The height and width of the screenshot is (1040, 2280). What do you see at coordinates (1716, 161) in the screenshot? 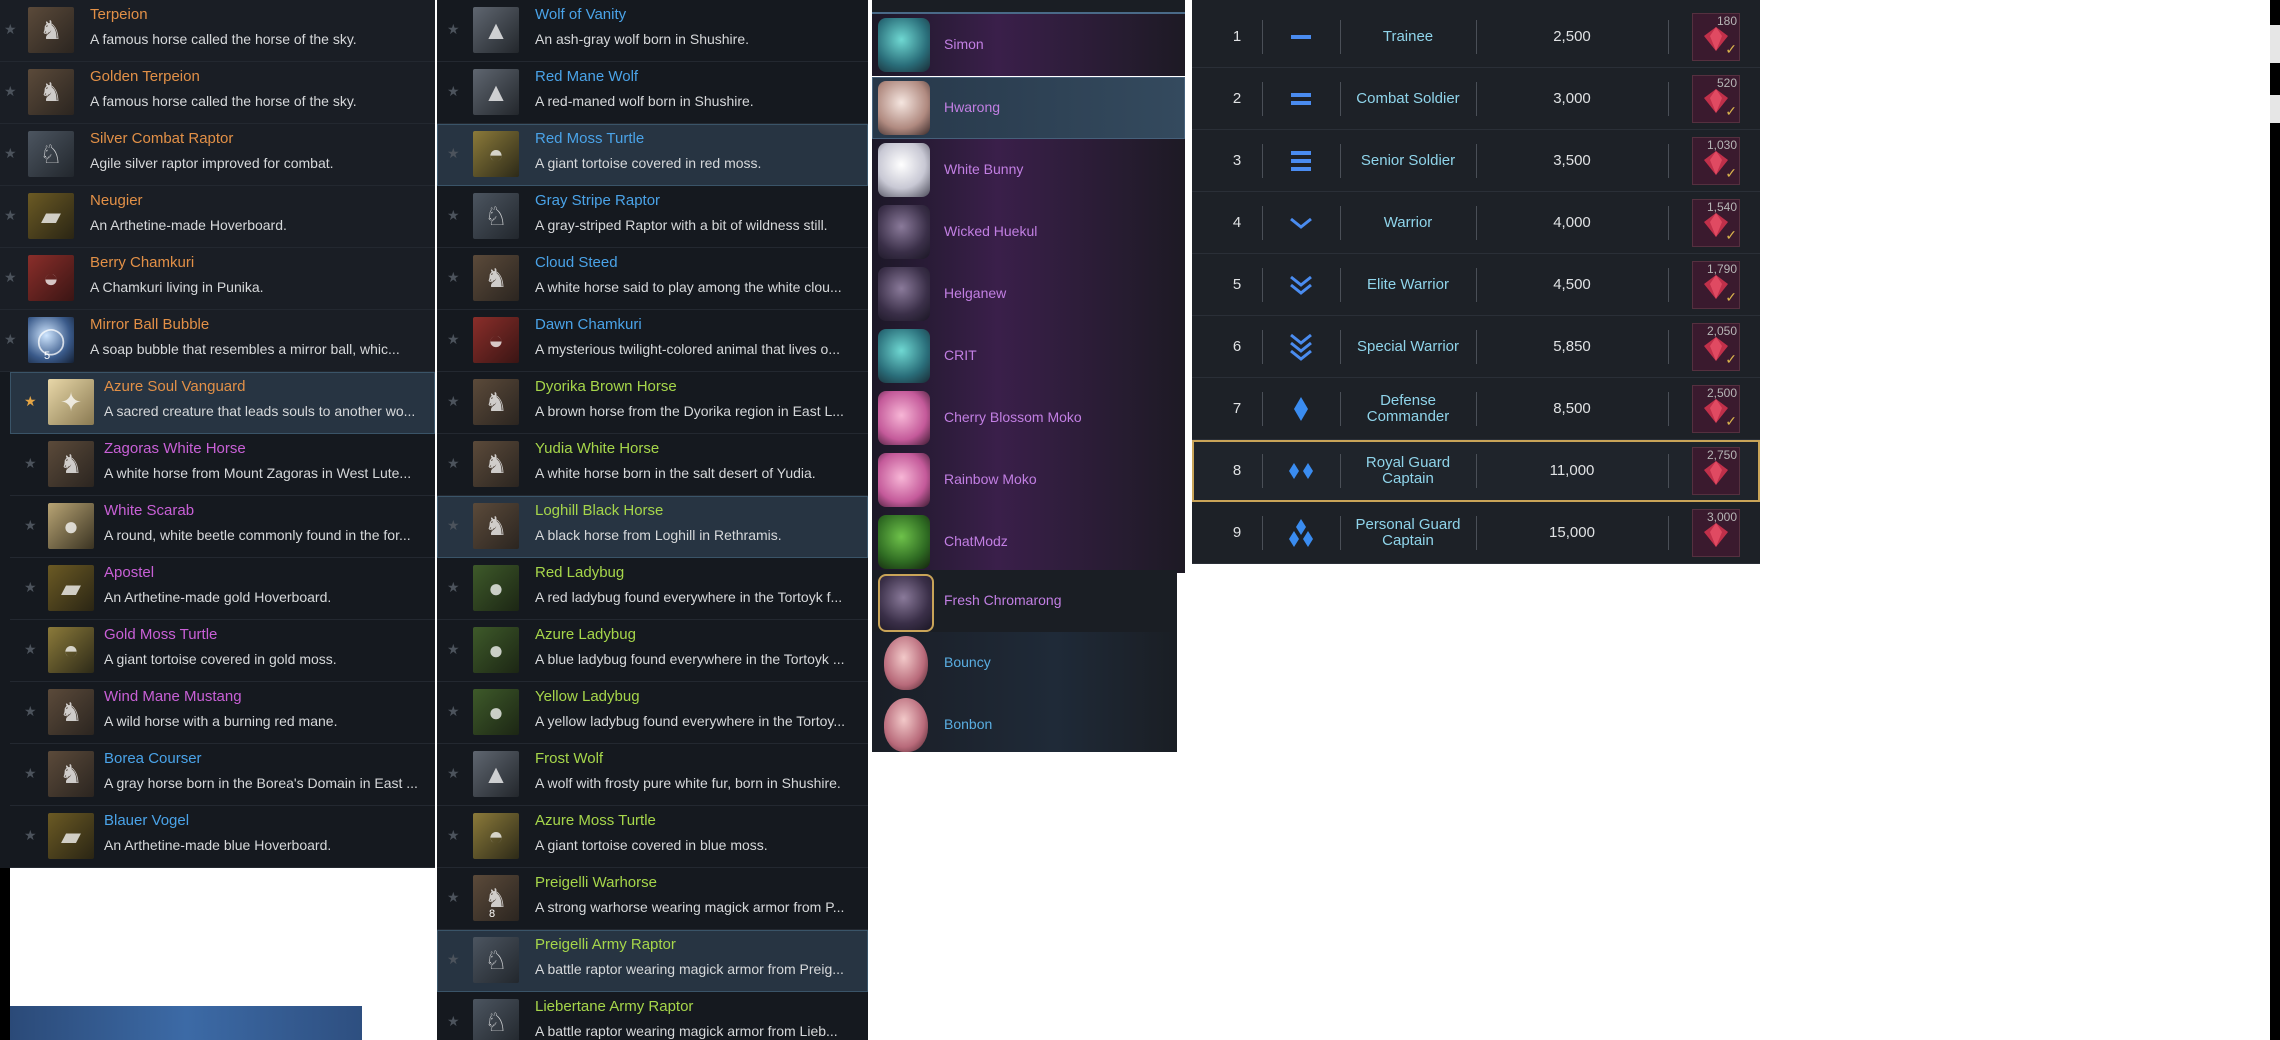
I see `reward-item: 1,030 ✓` at bounding box center [1716, 161].